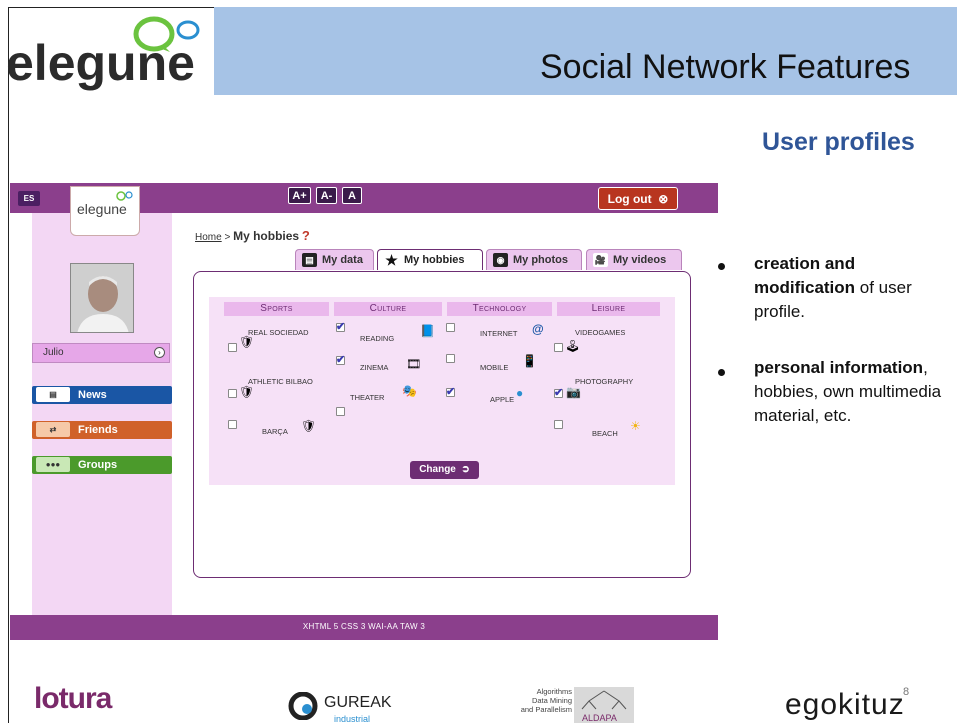 Image resolution: width=957 pixels, height=724 pixels. I want to click on hobby-label-athletic-bilbao: ATHLETIC BILBAO, so click(280, 381).